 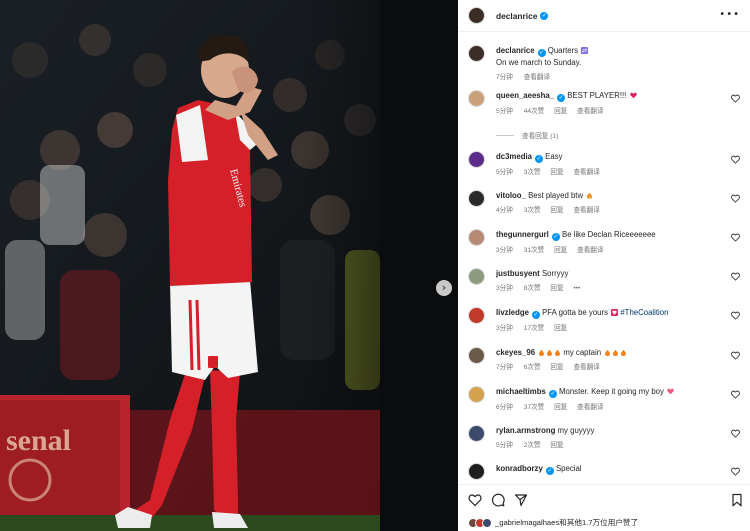 What do you see at coordinates (525, 430) in the screenshot?
I see `comment-username: rylan.armstrong` at bounding box center [525, 430].